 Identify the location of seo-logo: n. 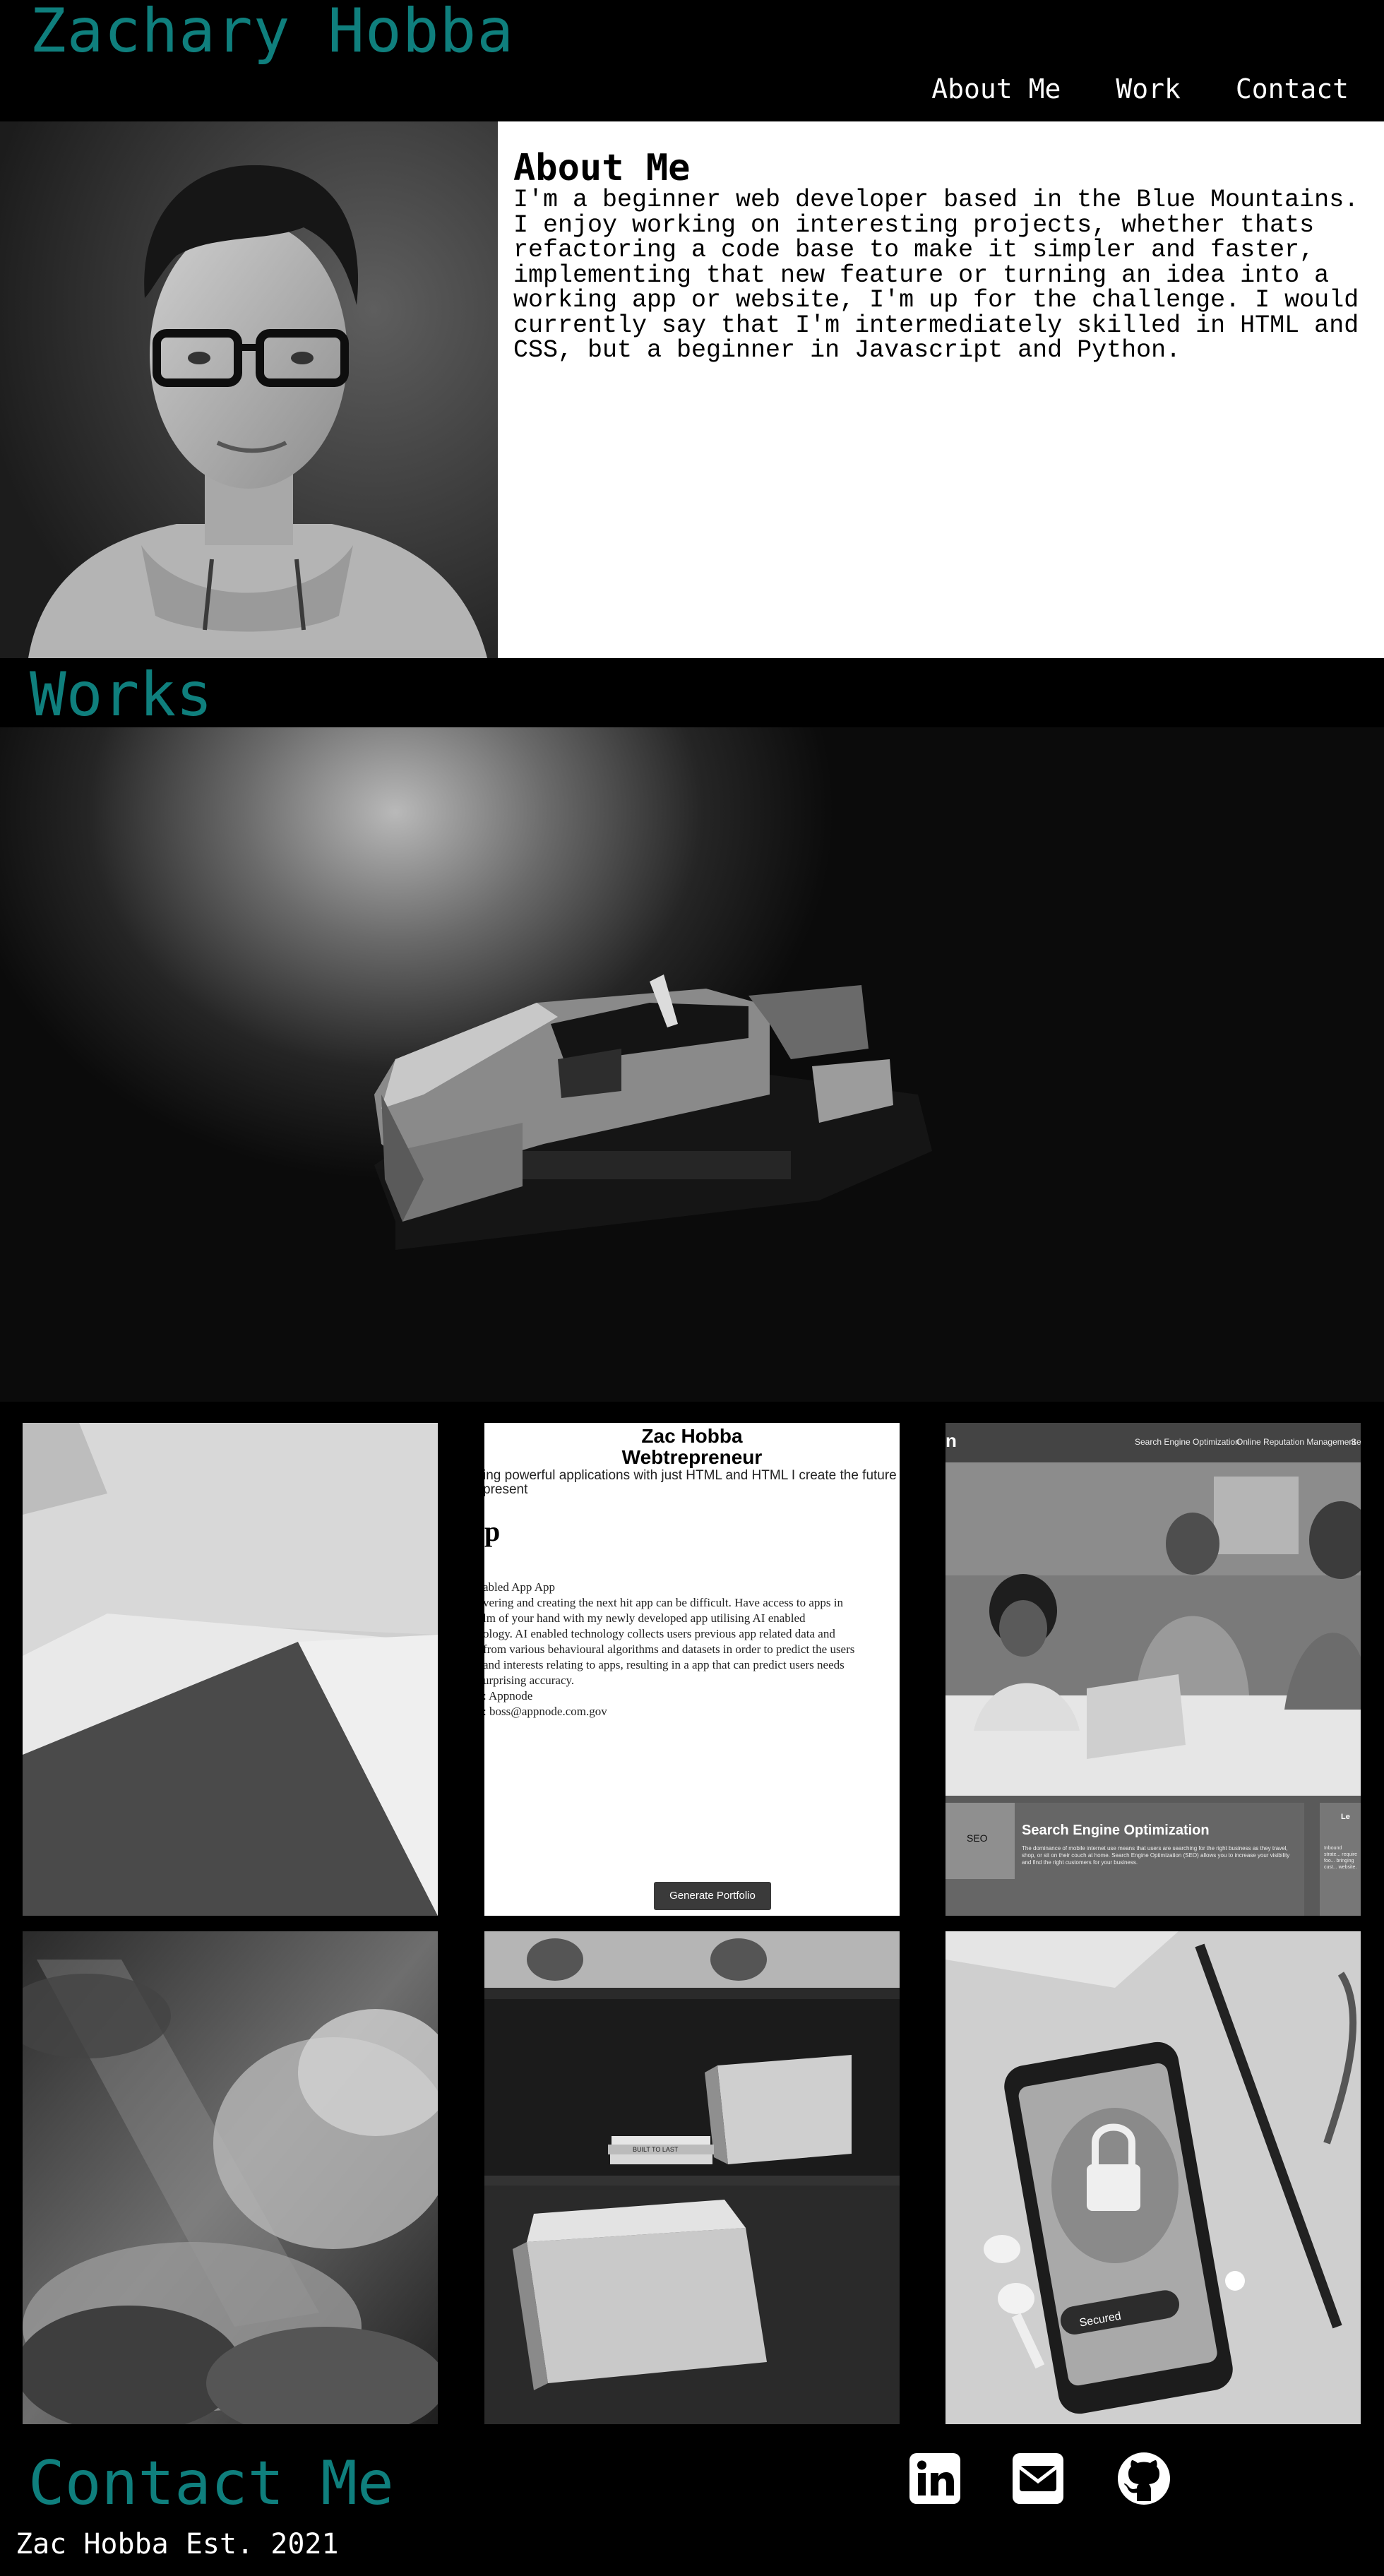
(951, 1440).